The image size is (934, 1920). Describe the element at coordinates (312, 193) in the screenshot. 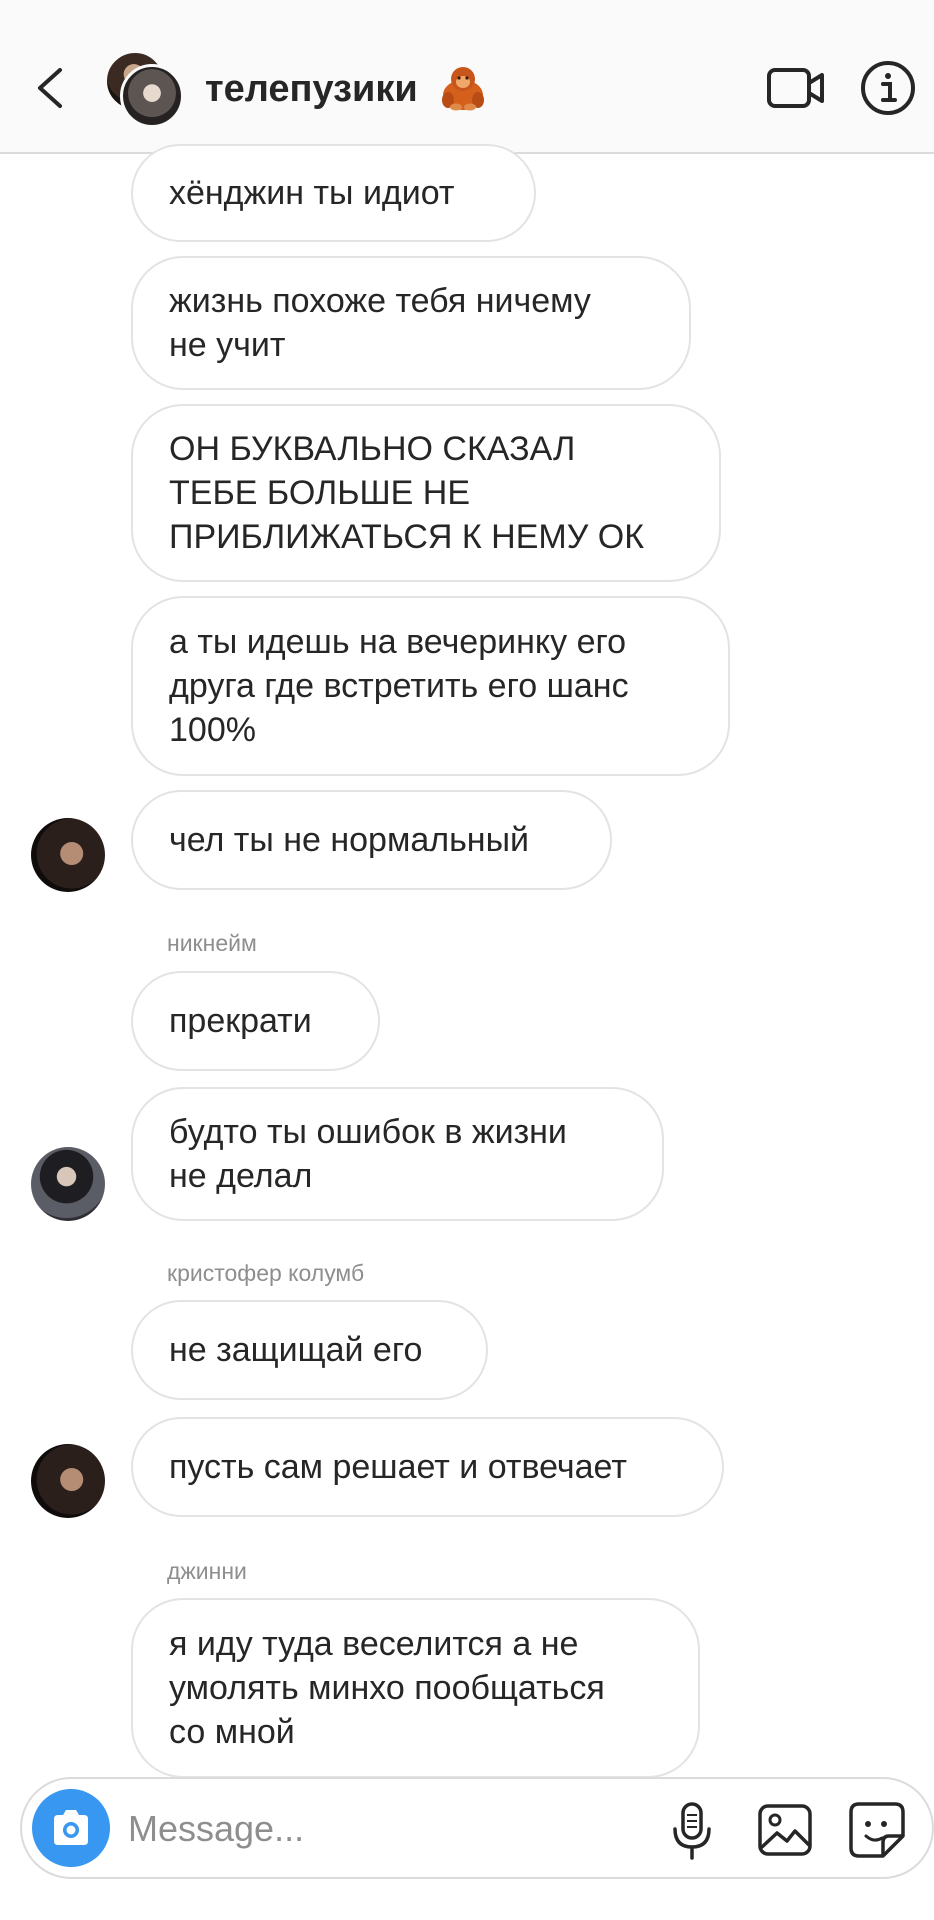

I see `message-text: хёнджин ты идиот` at that location.